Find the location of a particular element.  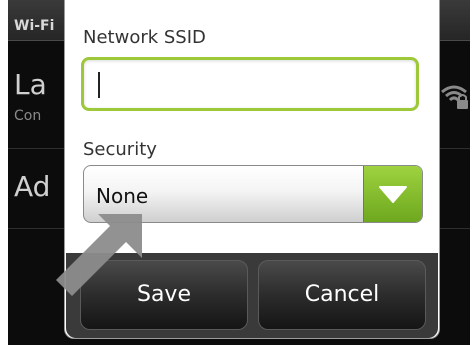

security-selected-value: None is located at coordinates (122, 196).